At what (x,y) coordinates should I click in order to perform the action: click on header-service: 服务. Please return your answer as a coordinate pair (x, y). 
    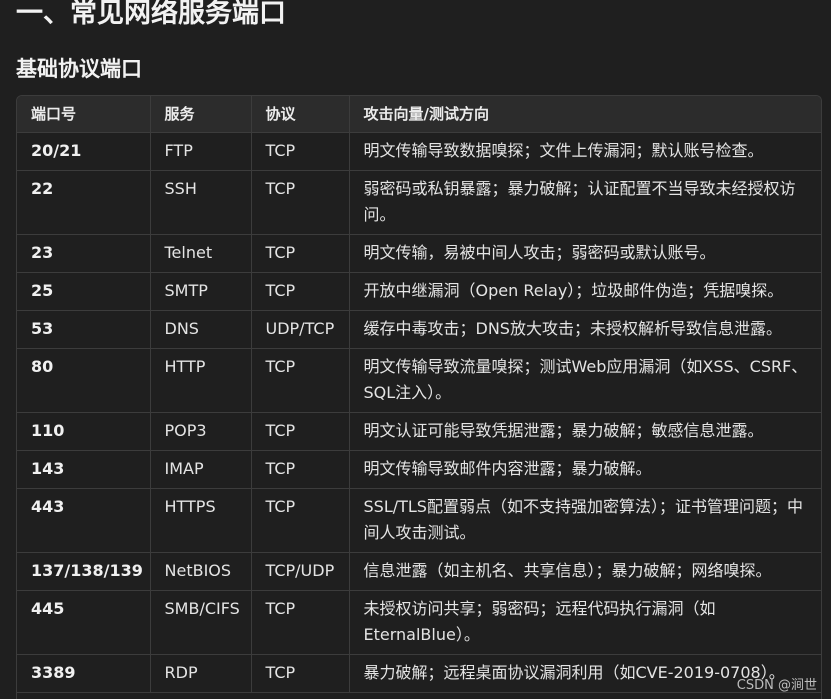
    Looking at the image, I should click on (201, 114).